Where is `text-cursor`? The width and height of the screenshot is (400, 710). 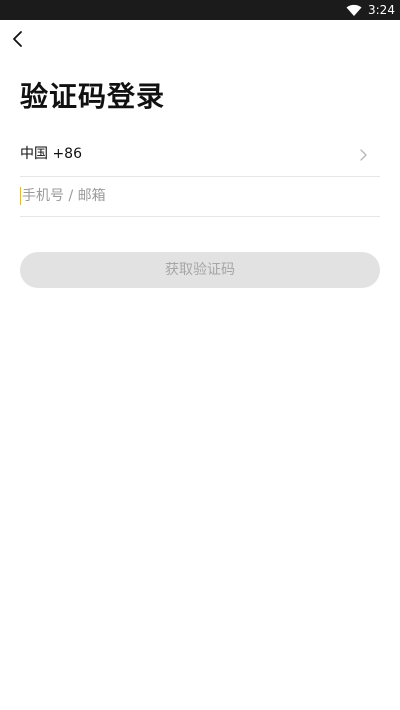
text-cursor is located at coordinates (20, 196).